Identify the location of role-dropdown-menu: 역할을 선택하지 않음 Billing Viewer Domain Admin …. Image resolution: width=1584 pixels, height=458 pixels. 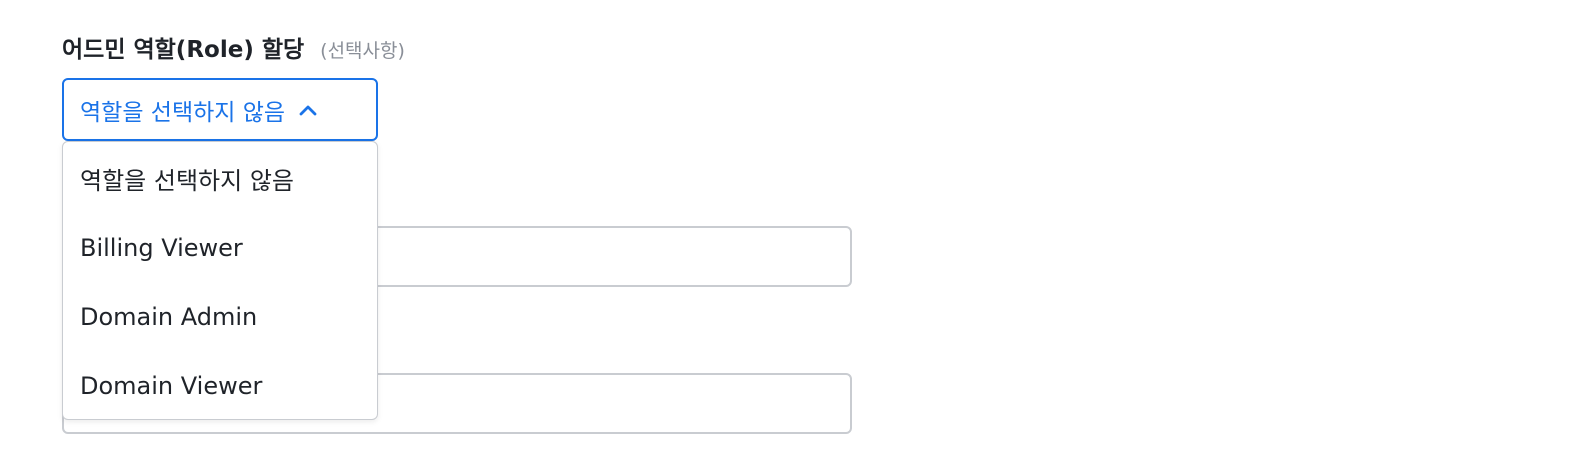
(220, 280).